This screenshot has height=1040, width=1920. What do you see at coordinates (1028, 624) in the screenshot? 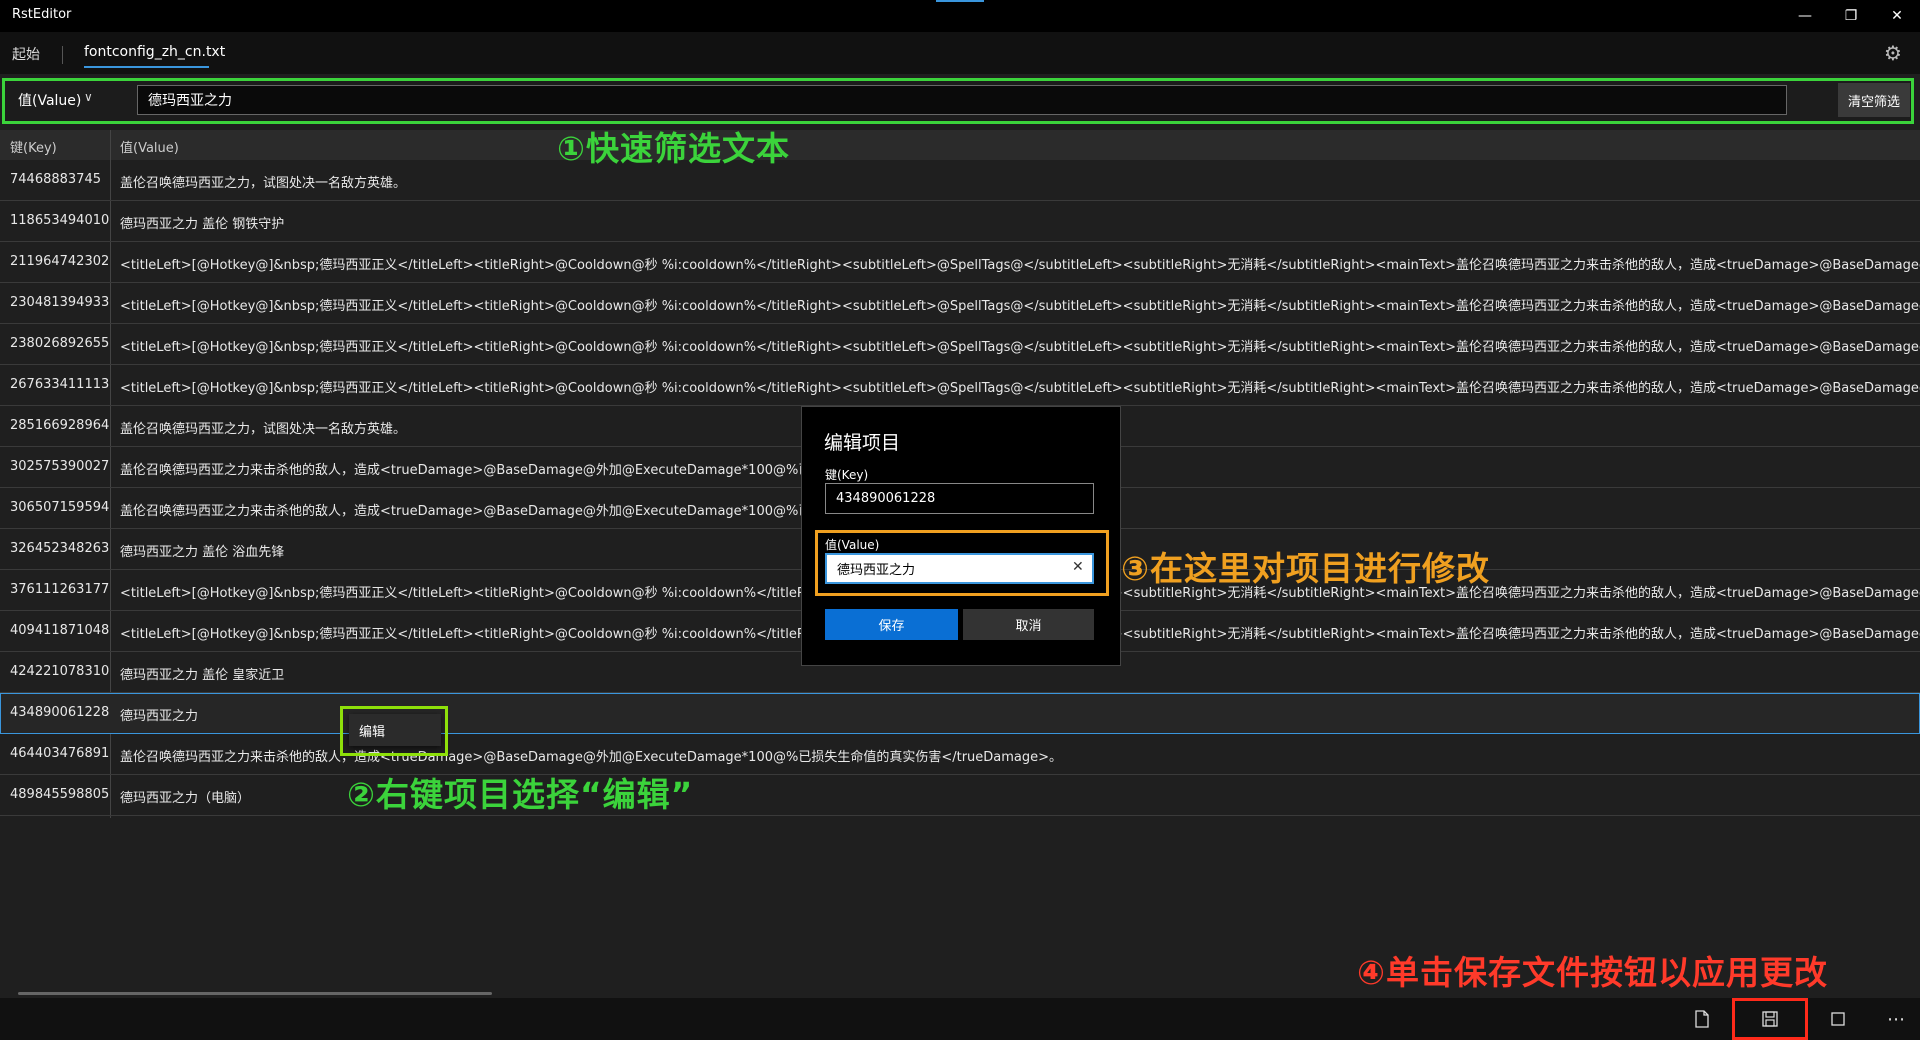
I see `dialog-cancel-button: 取消` at bounding box center [1028, 624].